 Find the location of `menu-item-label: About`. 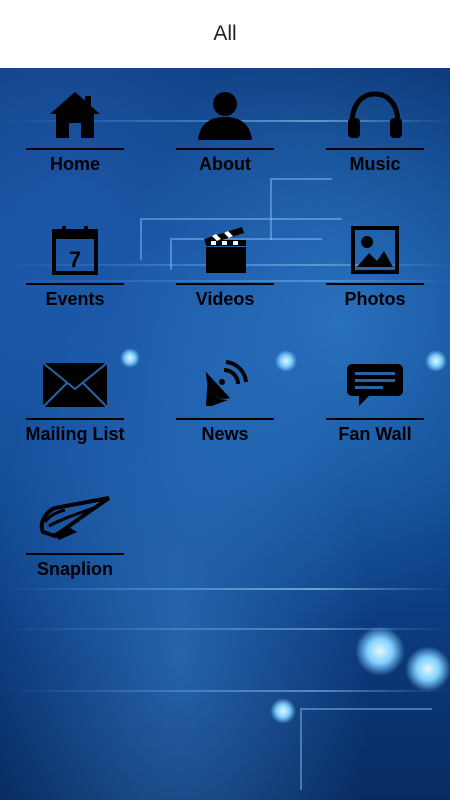

menu-item-label: About is located at coordinates (225, 164).